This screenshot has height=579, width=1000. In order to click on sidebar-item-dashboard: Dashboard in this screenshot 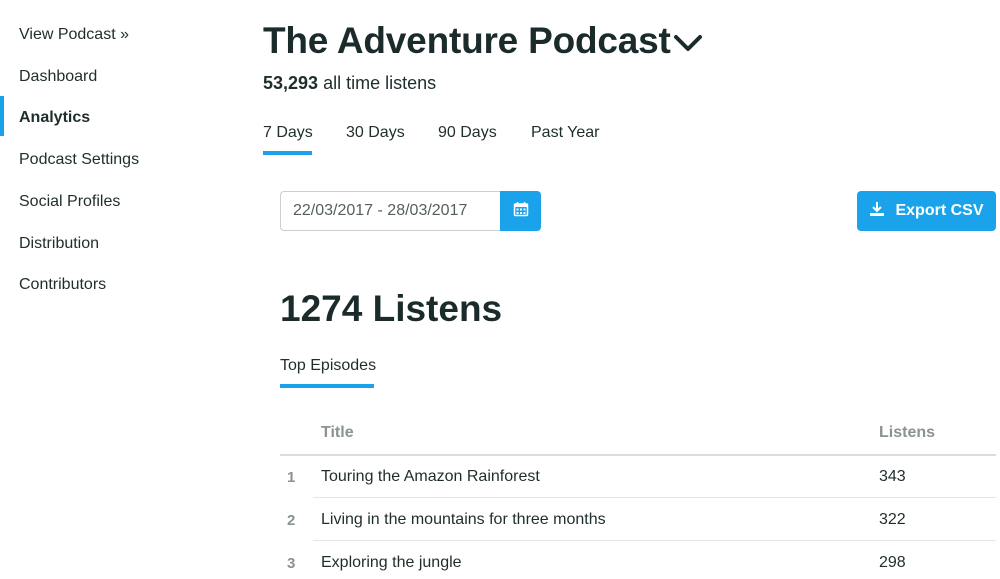, I will do `click(58, 77)`.